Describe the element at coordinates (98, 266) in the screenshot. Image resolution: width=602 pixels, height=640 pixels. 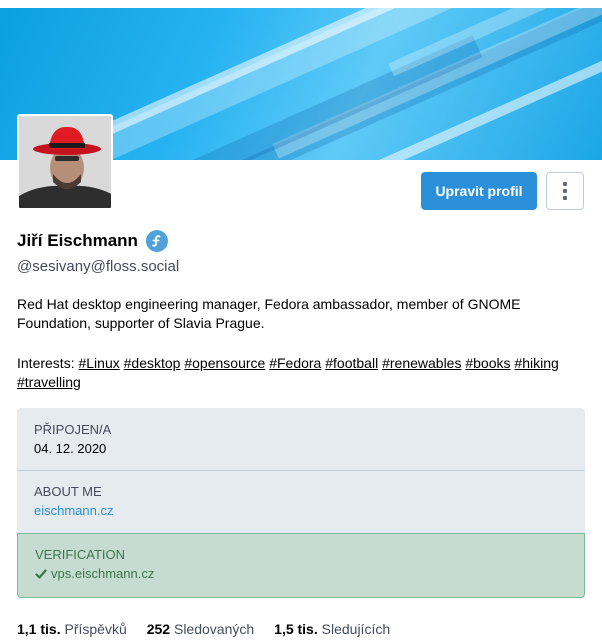
I see `account-handle: @sesivany@floss.social` at that location.